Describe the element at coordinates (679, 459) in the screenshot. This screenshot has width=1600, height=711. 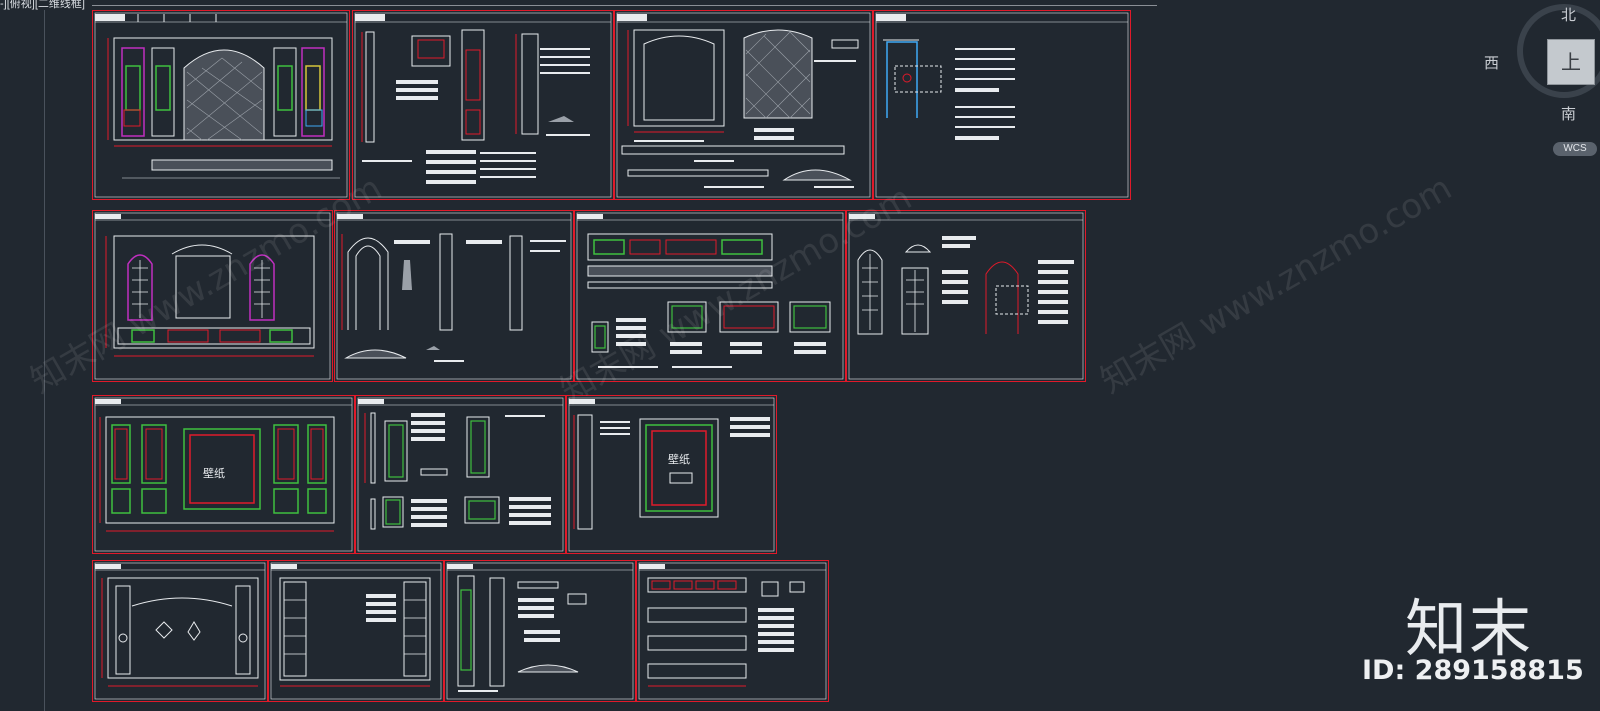
I see `wallpaper-label-detail: 壁纸` at that location.